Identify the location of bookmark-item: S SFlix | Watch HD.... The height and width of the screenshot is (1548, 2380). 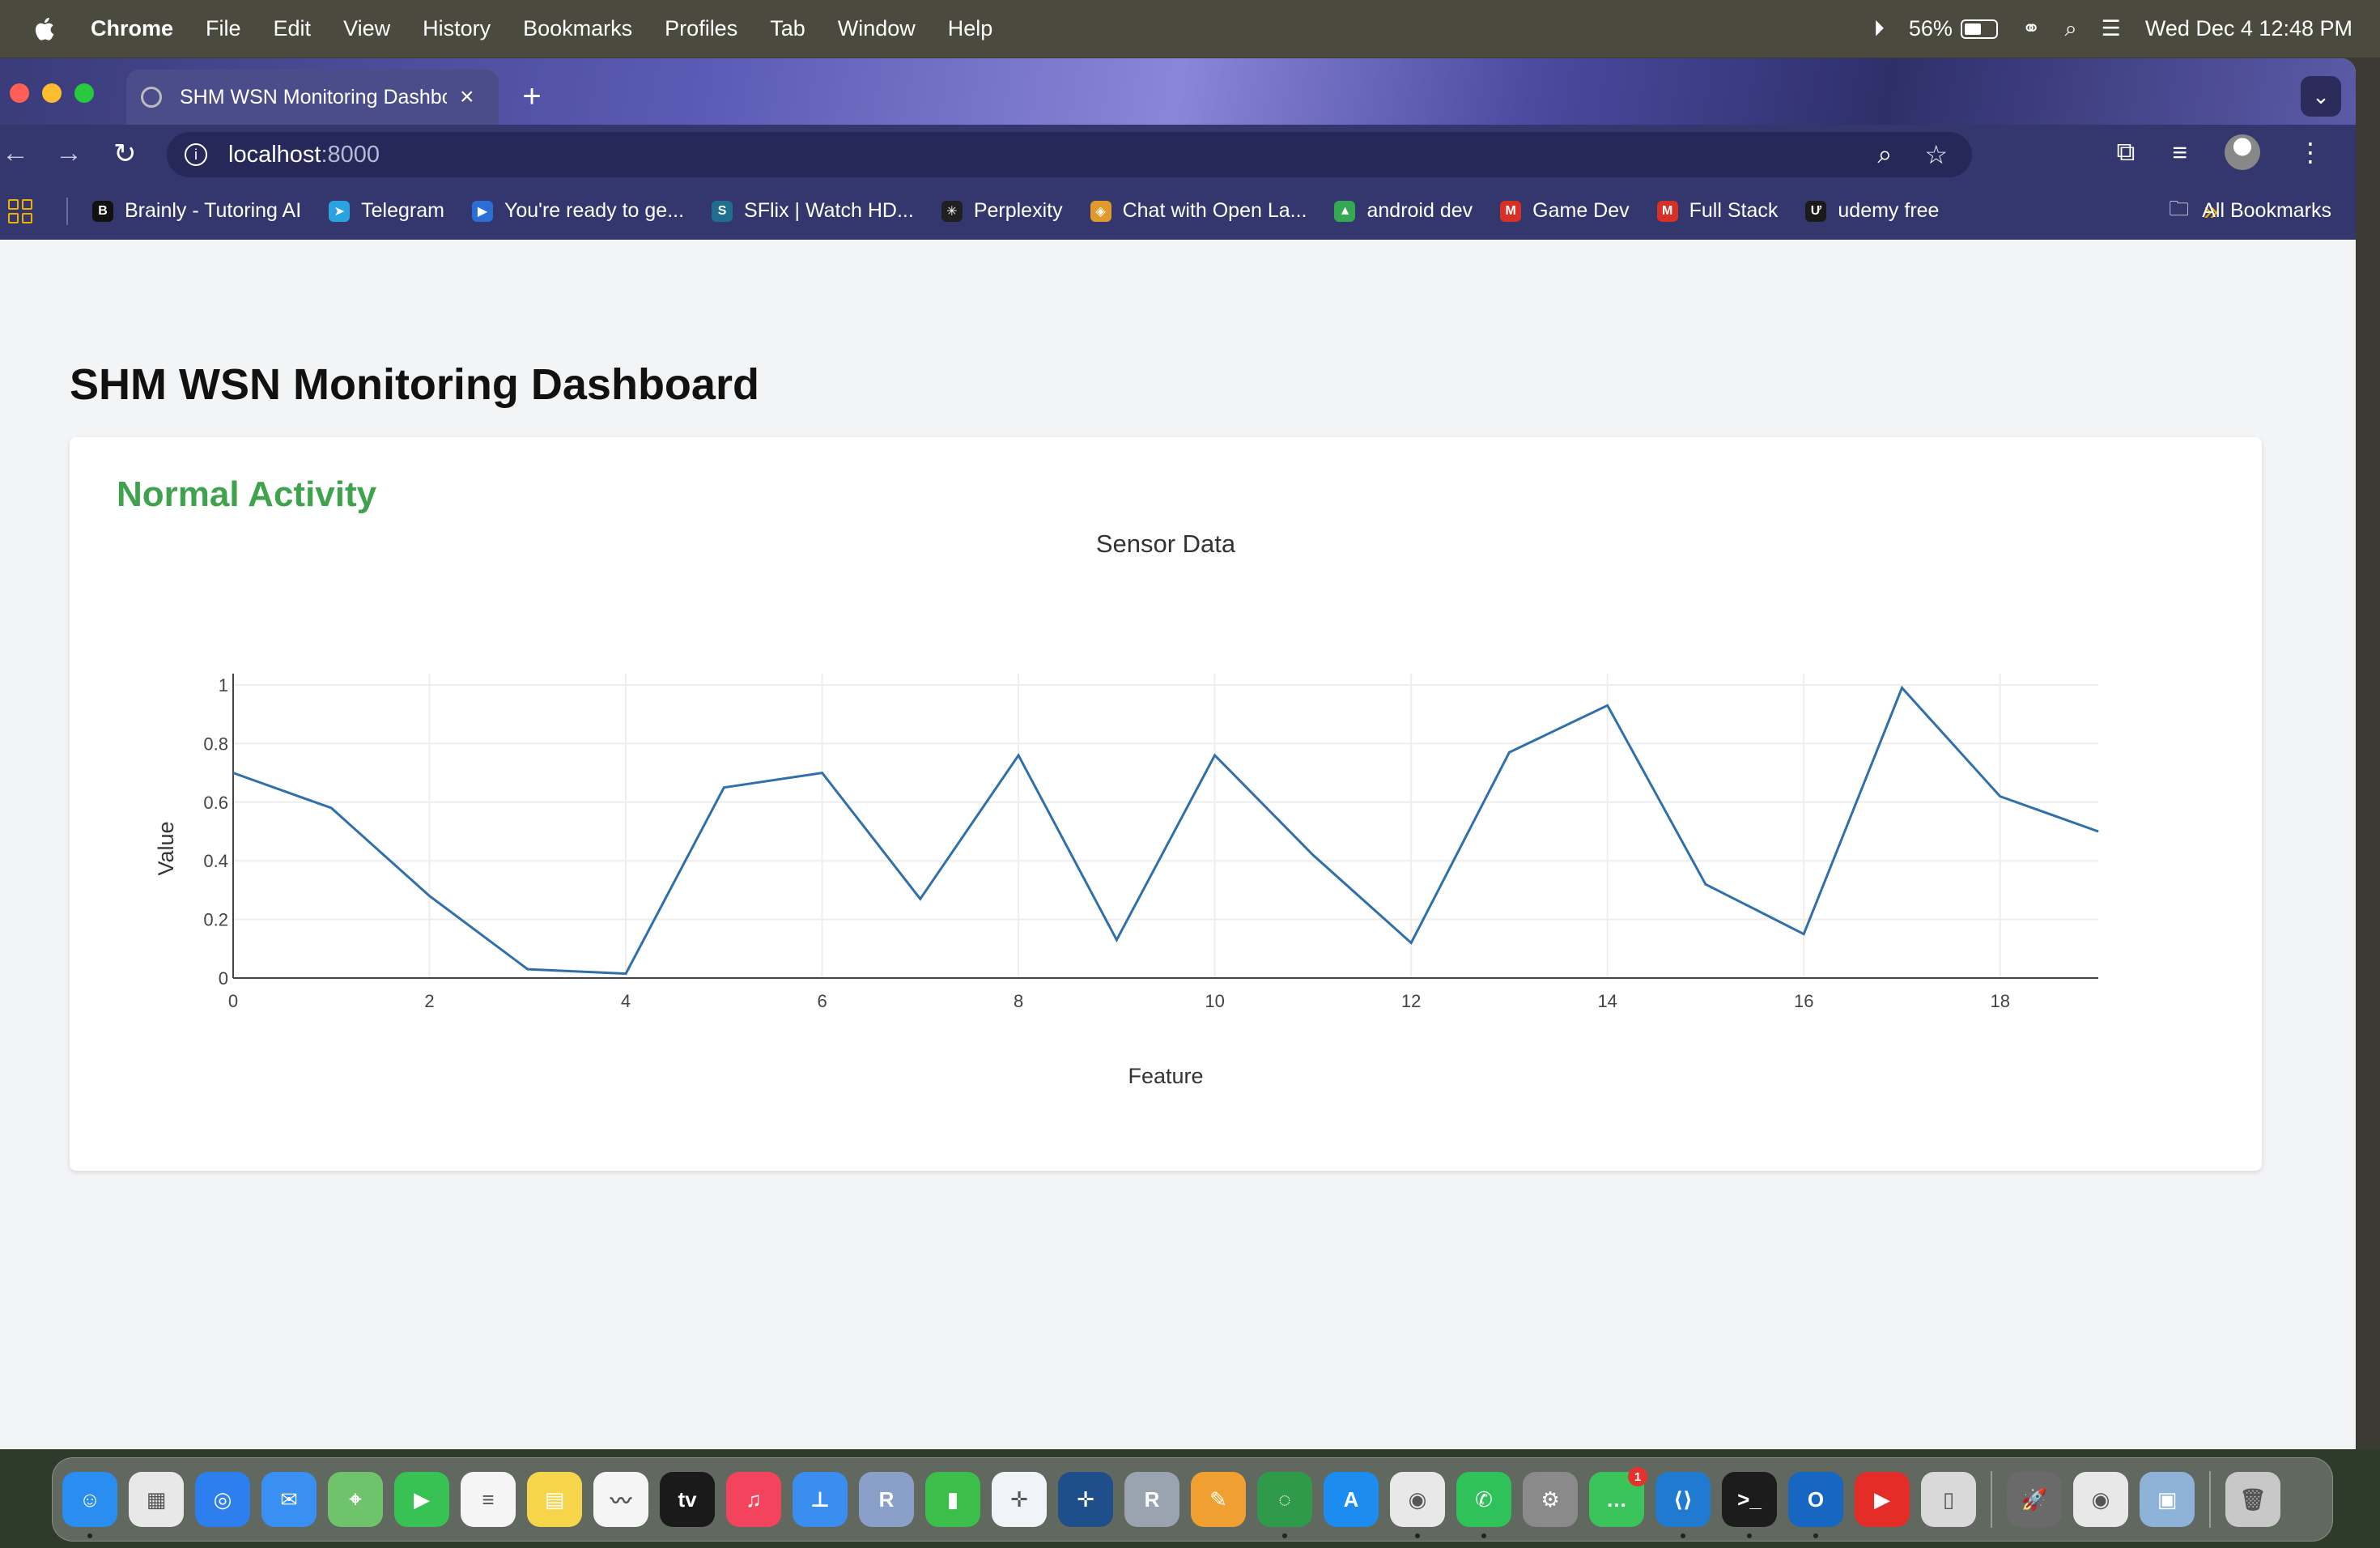
(813, 211).